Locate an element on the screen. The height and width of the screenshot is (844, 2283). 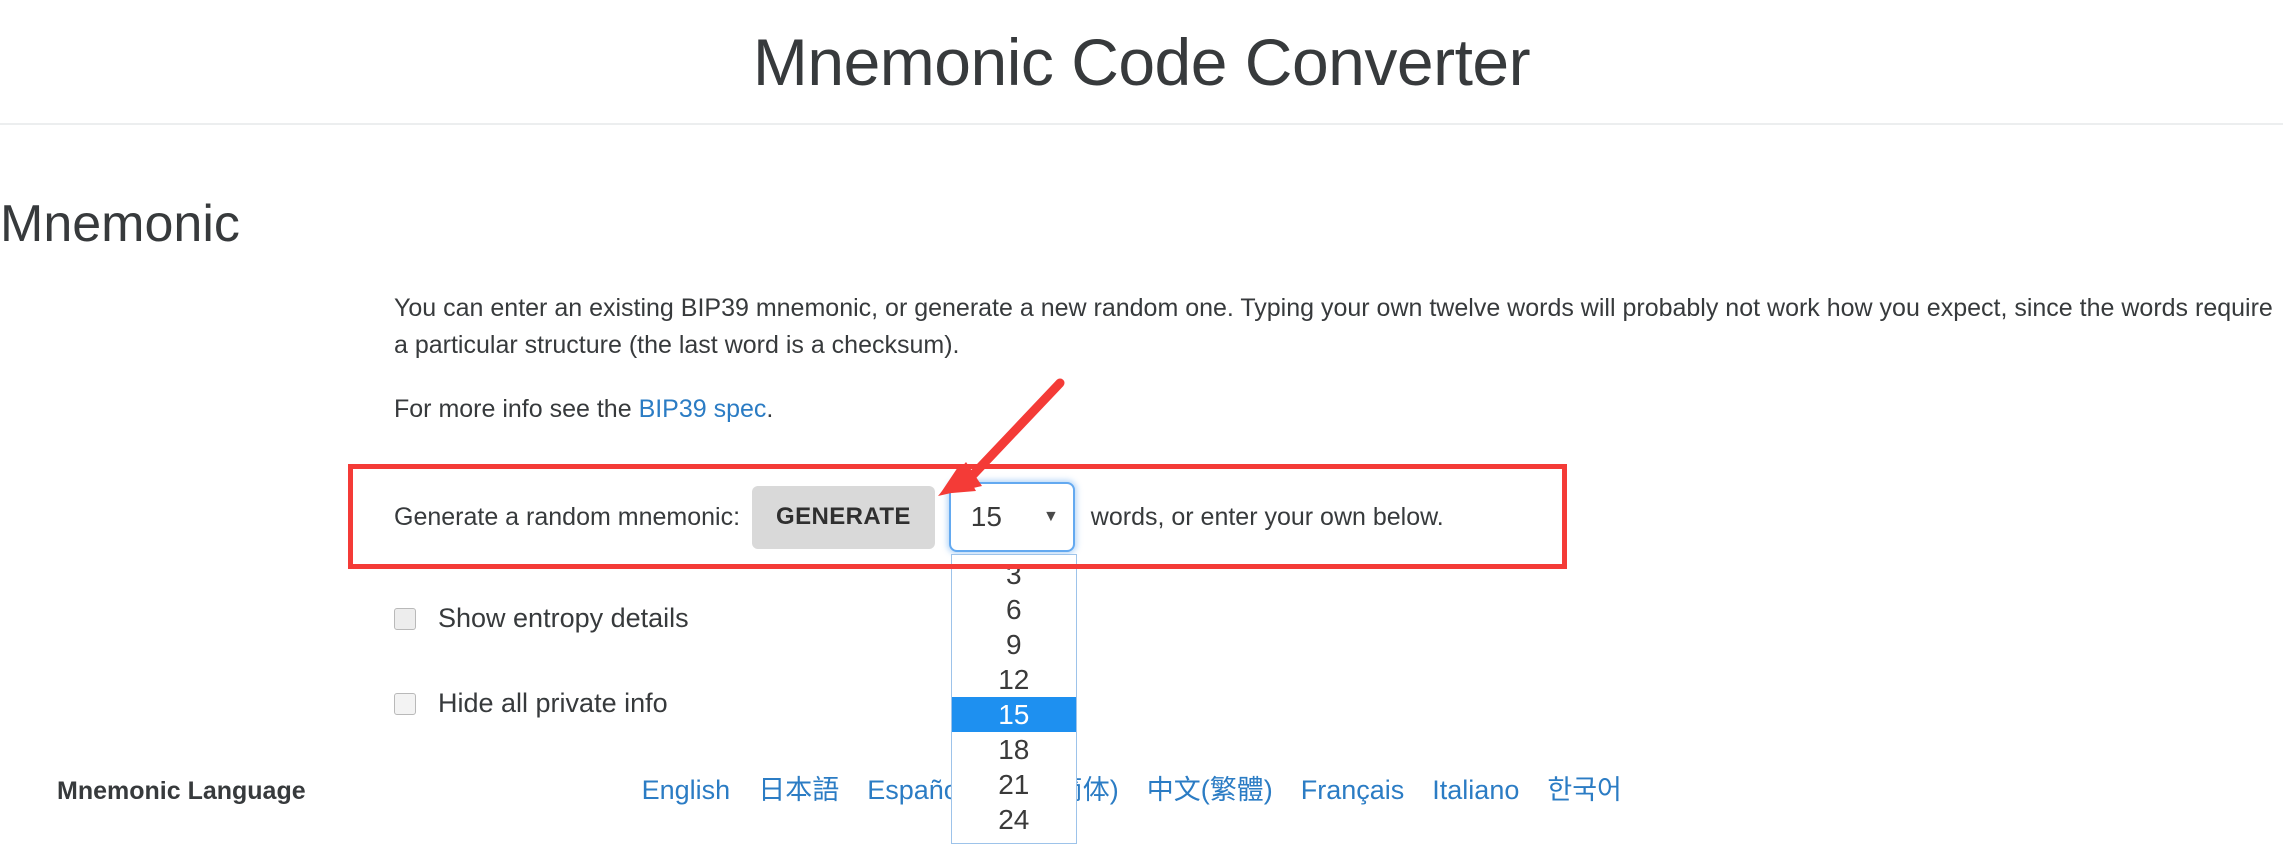
hide-all-private-info-row: Hide all private info is located at coordinates (531, 703).